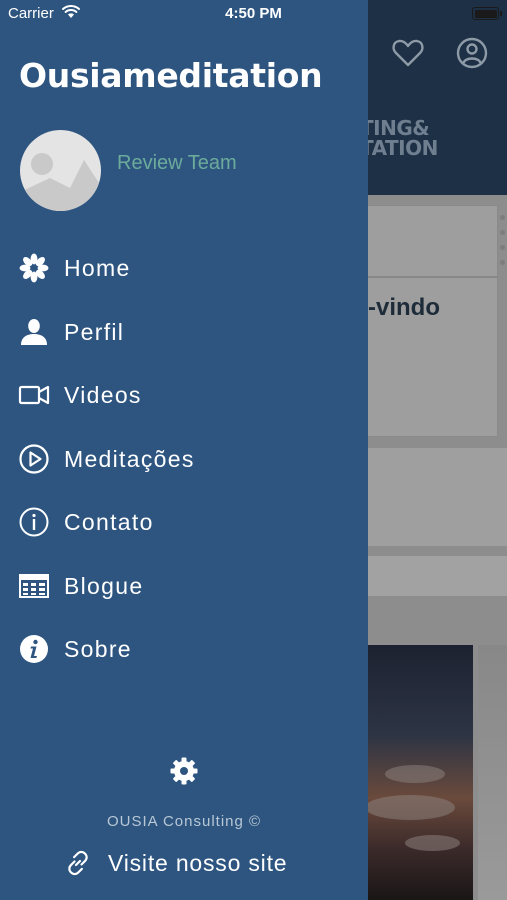 The width and height of the screenshot is (507, 900). Describe the element at coordinates (60, 182) in the screenshot. I see `image-placeholder-icon` at that location.